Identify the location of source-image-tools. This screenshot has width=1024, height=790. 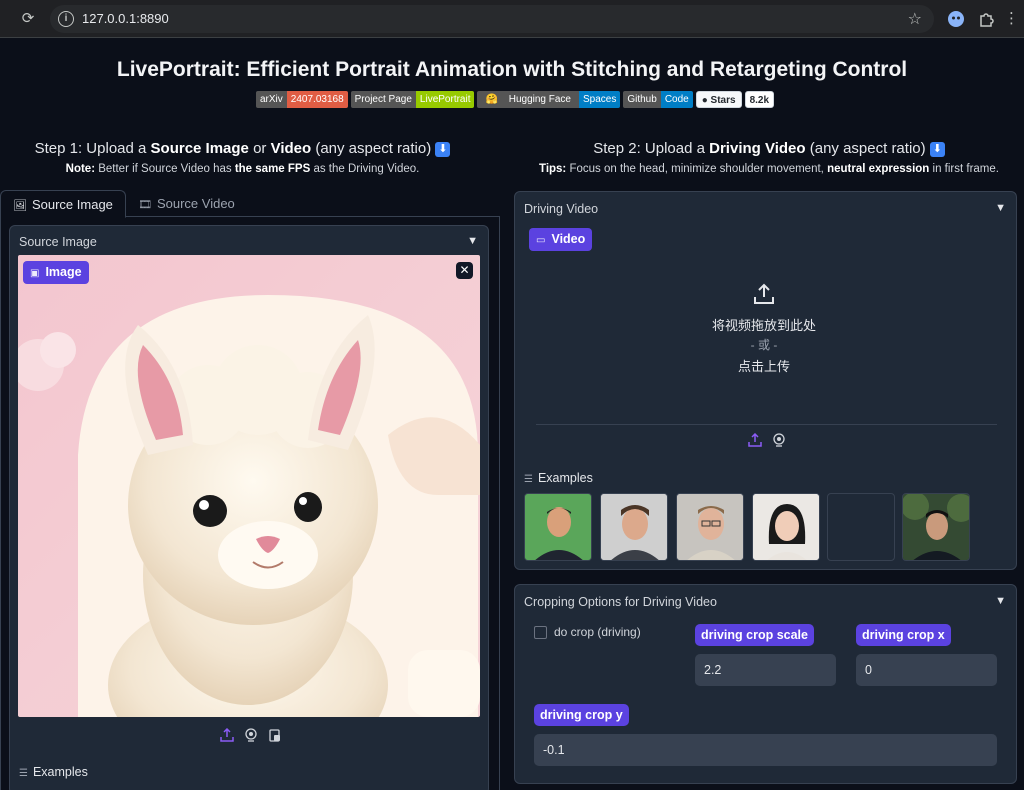
(251, 735).